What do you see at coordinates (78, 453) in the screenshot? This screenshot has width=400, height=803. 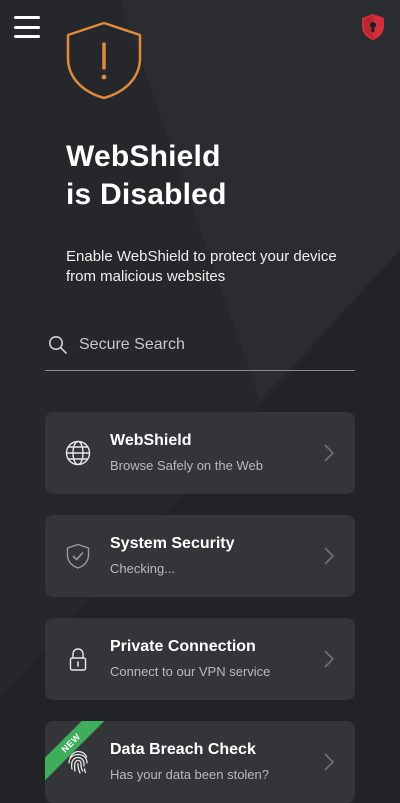 I see `globe-icon` at bounding box center [78, 453].